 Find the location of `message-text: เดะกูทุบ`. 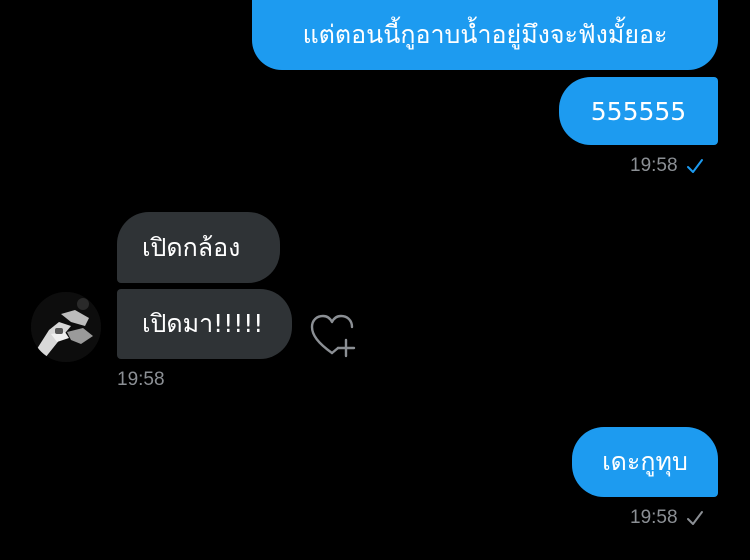

message-text: เดะกูทุบ is located at coordinates (645, 461).